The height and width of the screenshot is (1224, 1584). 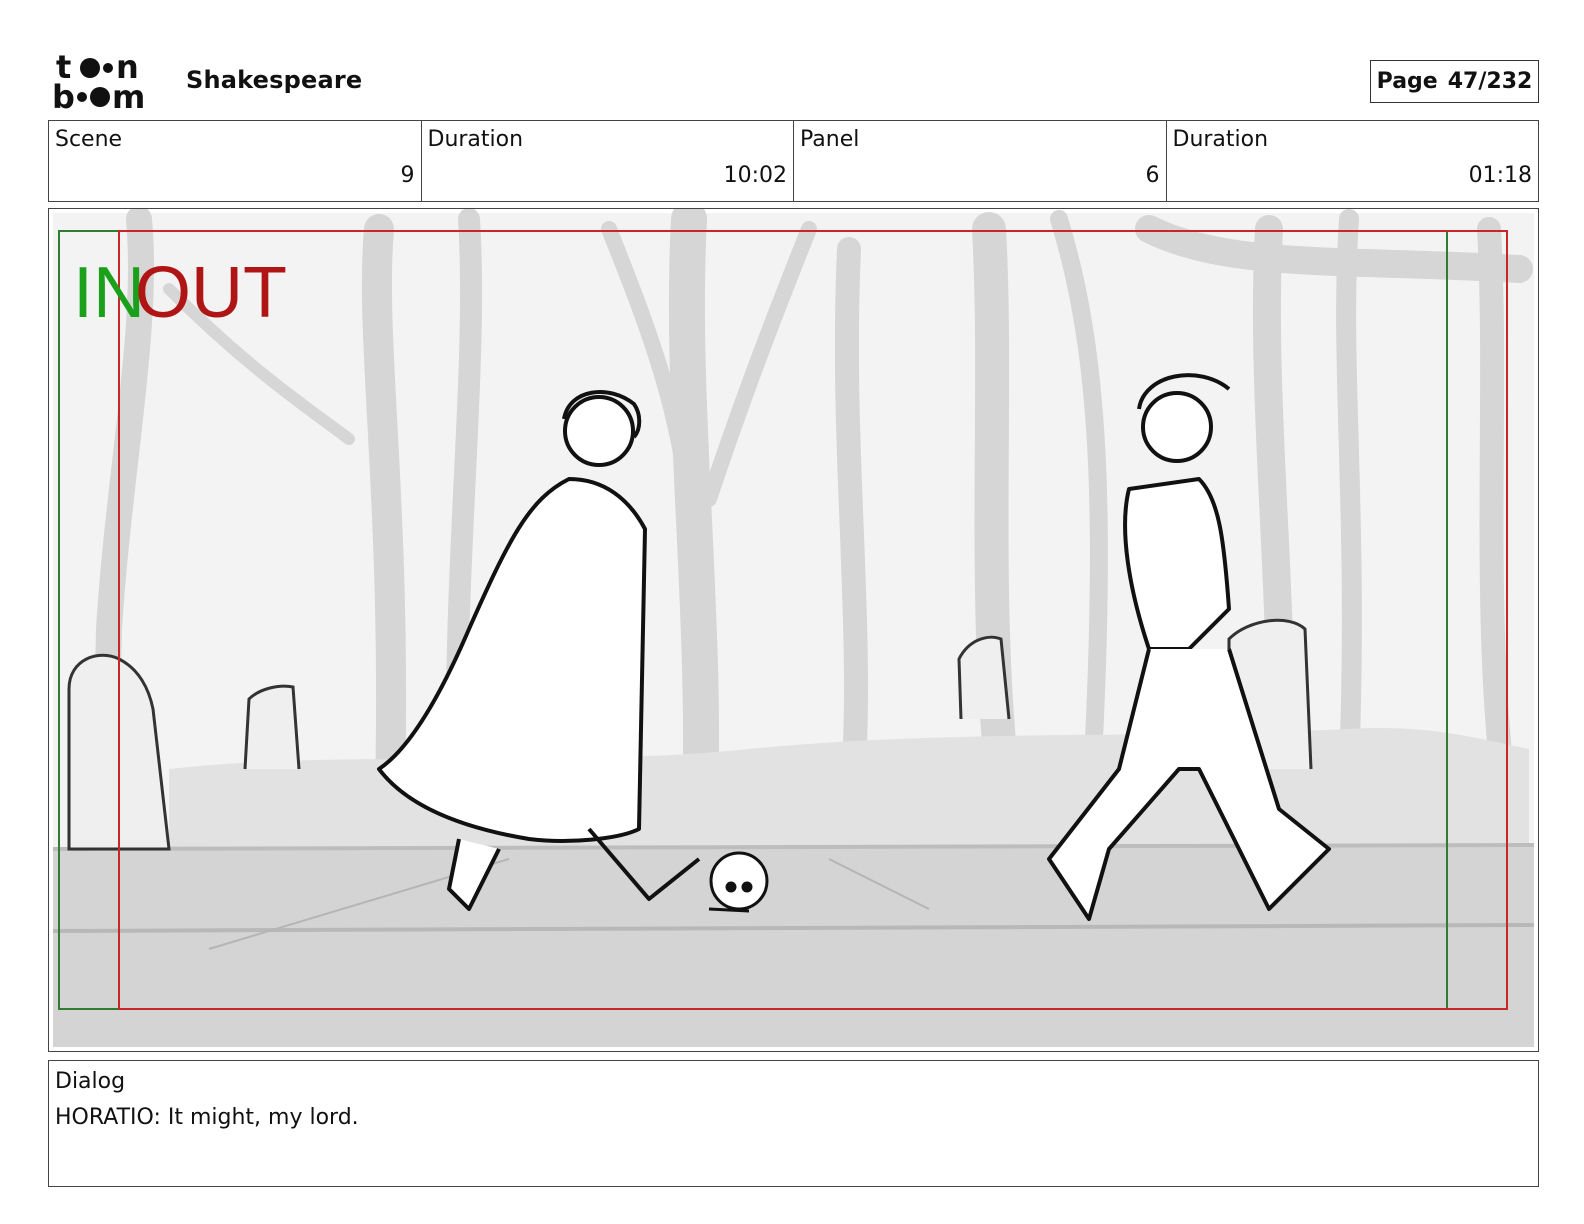 I want to click on scene-value: 9, so click(x=407, y=175).